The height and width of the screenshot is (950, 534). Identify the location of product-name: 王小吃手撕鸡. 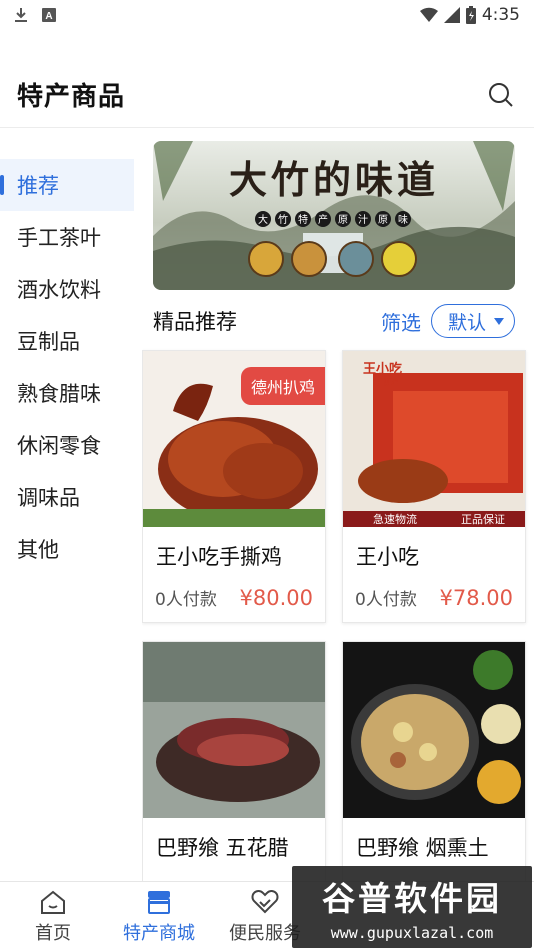
(219, 557).